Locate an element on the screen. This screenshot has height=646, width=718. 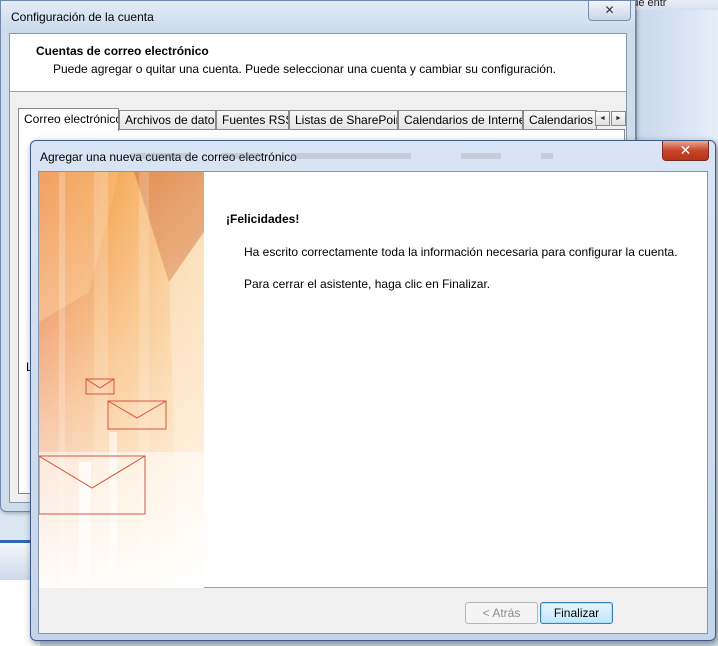
envelopes-illustration-icon is located at coordinates (121, 380).